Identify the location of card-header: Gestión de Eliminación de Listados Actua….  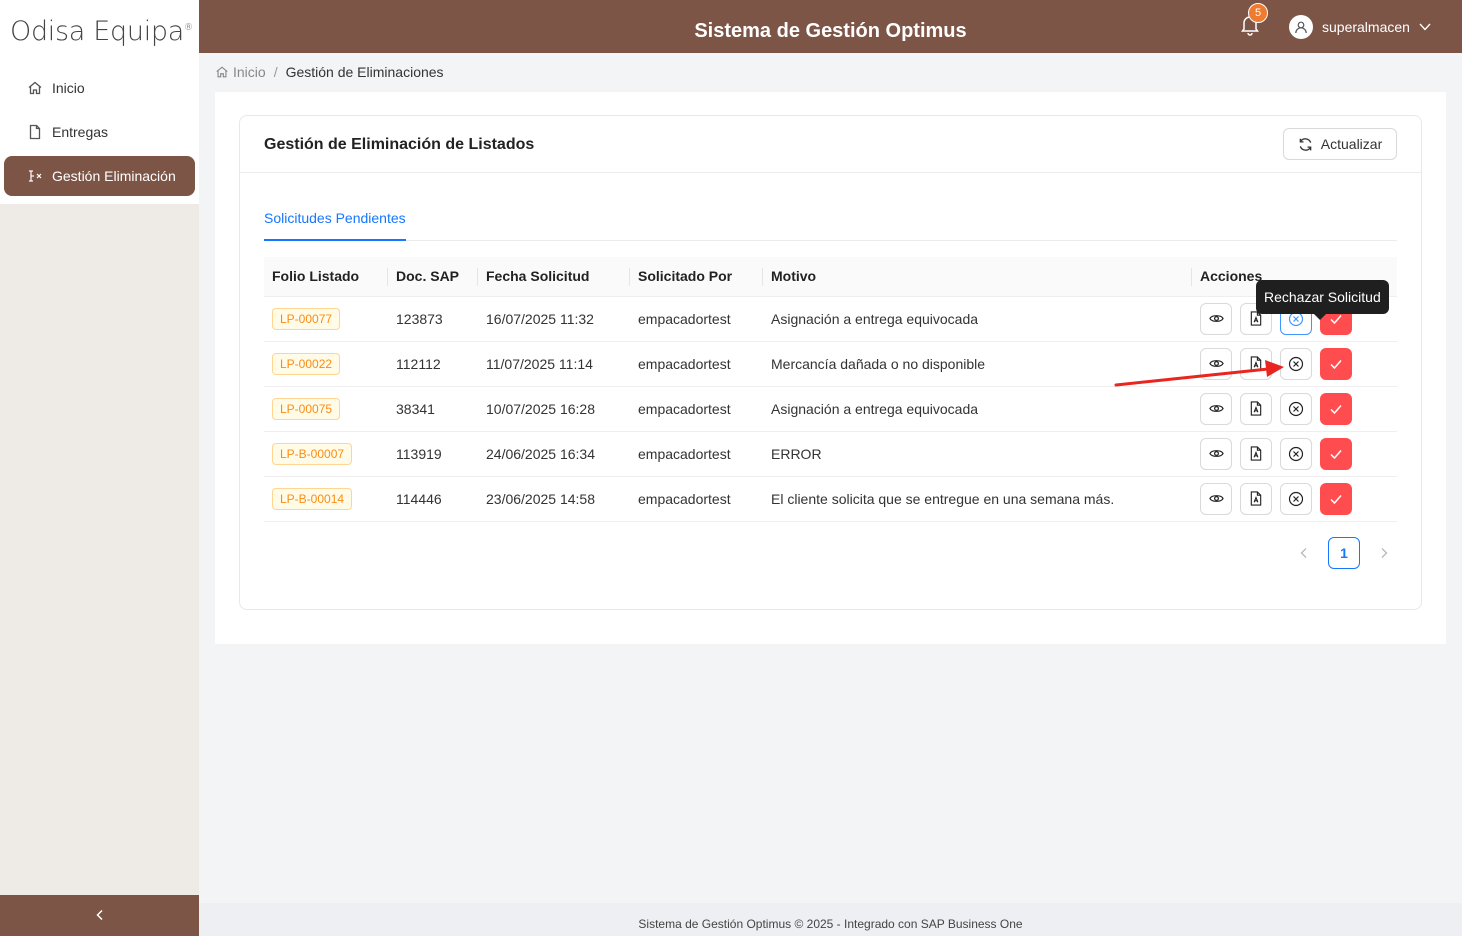
(830, 144).